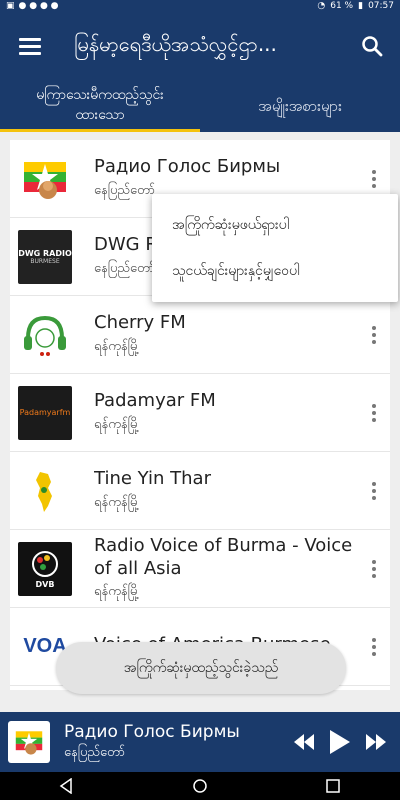 This screenshot has width=400, height=800. What do you see at coordinates (226, 412) in the screenshot?
I see `station-info: Padamyar FM ရန်ကုန်မြို့` at bounding box center [226, 412].